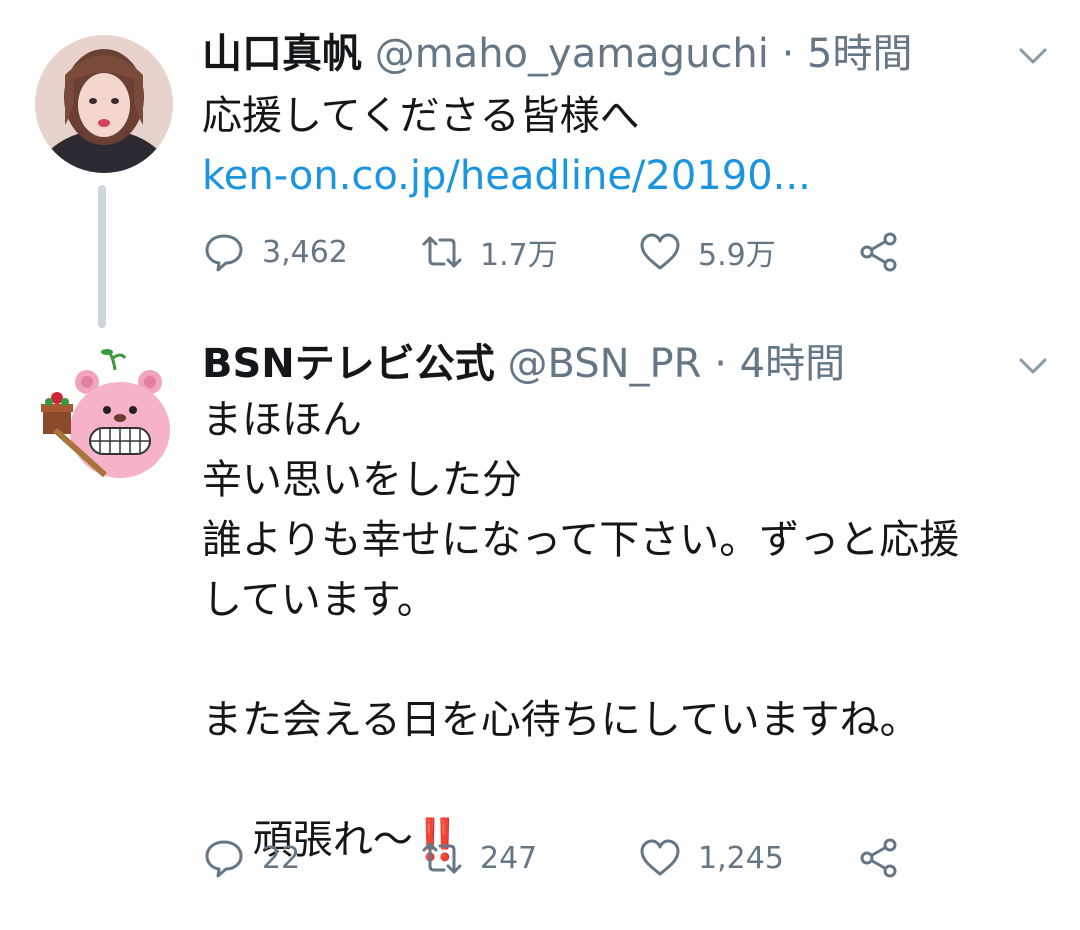 This screenshot has height=930, width=1080. I want to click on retweet-count: 1.7万, so click(519, 255).